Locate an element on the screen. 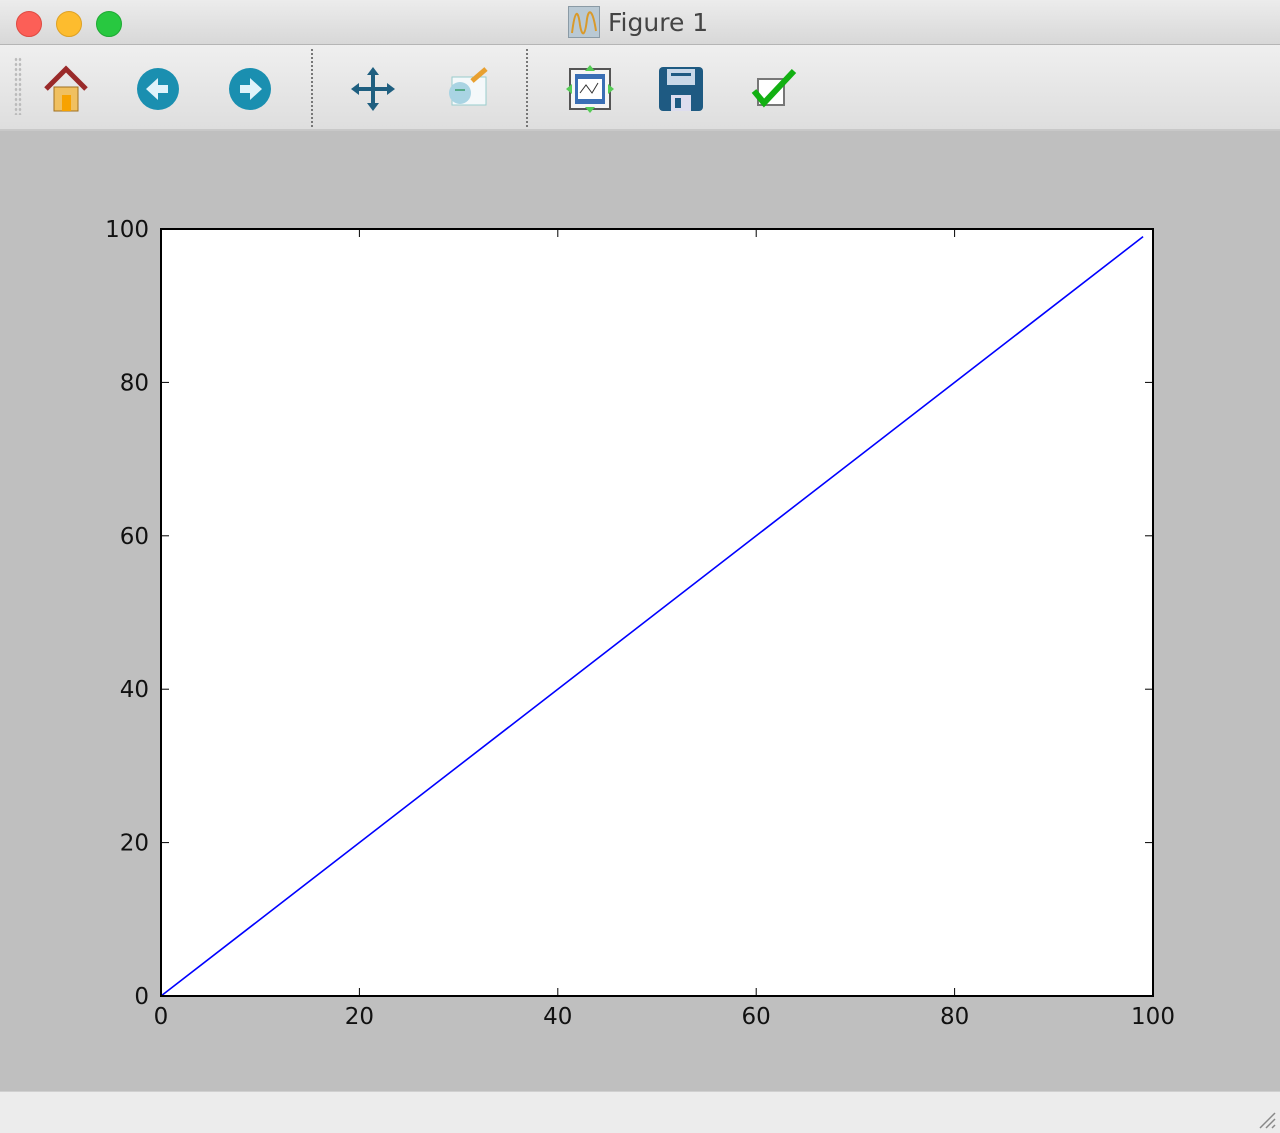  move-icon is located at coordinates (373, 89).